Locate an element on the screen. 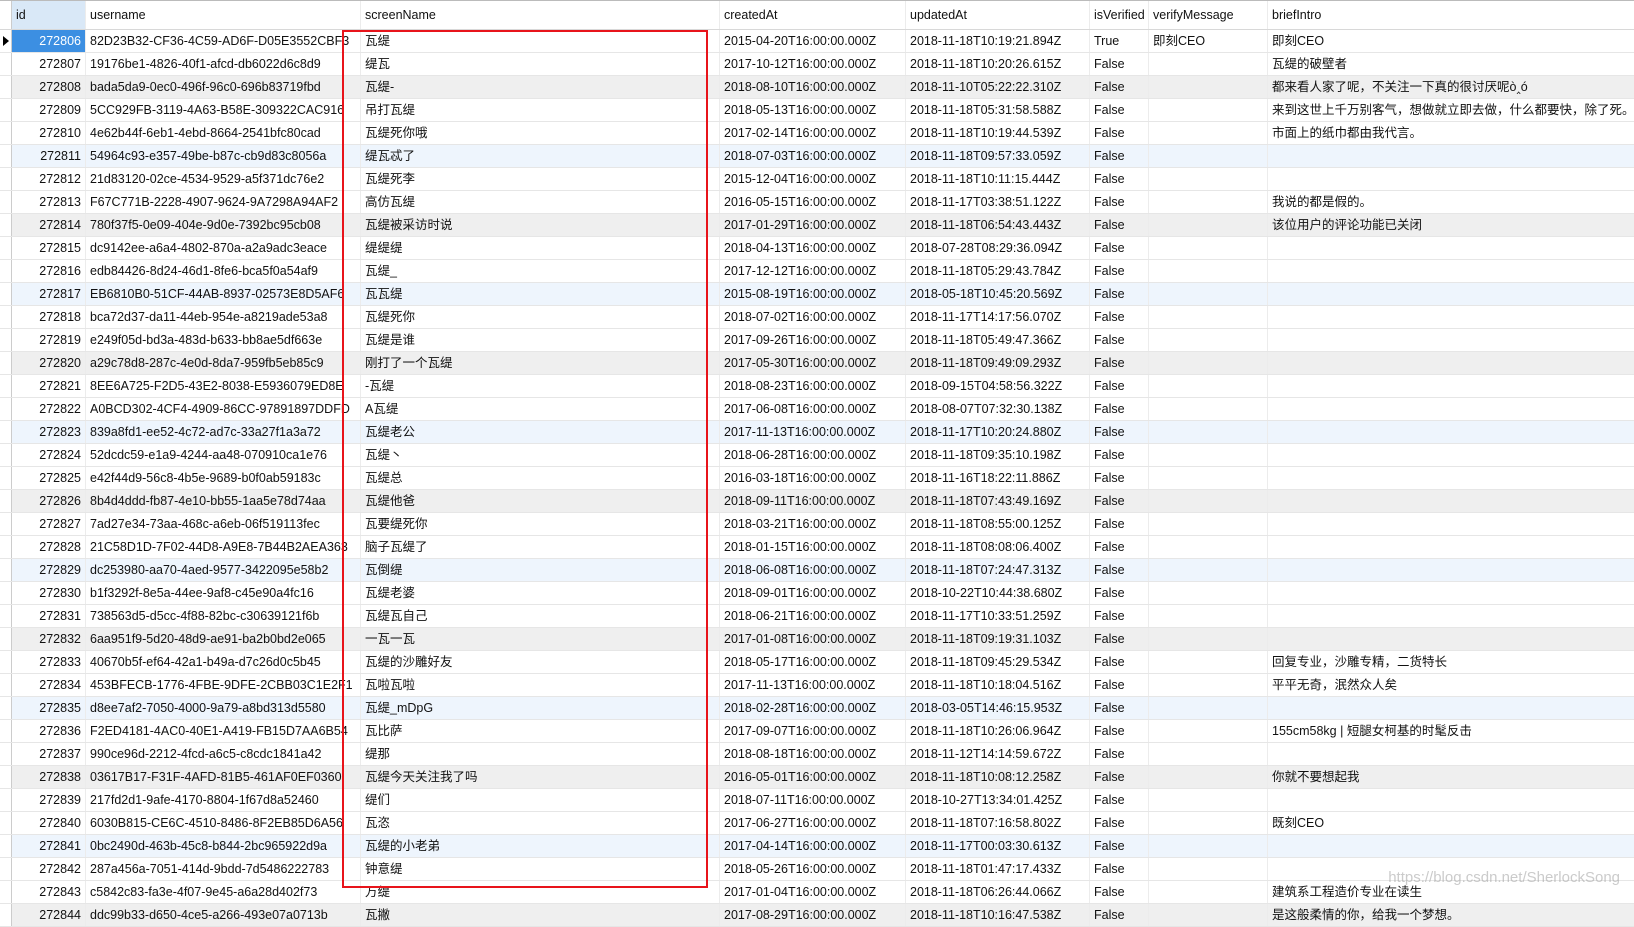 This screenshot has height=927, width=1634. cell-briefintro is located at coordinates (1451, 363).